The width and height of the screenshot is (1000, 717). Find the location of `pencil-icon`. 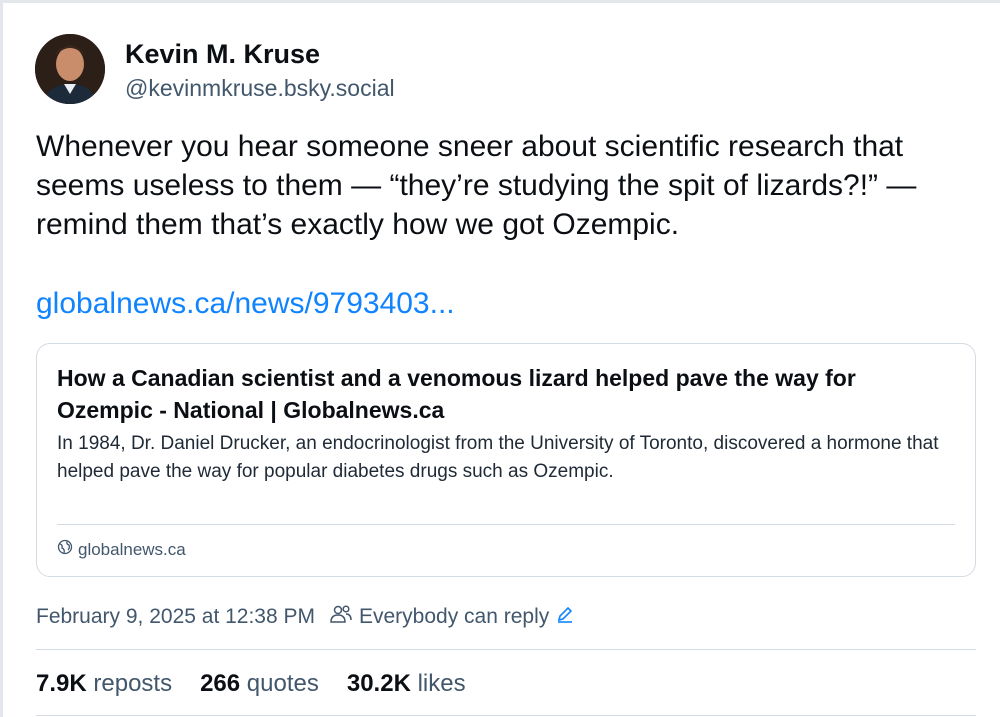

pencil-icon is located at coordinates (565, 617).